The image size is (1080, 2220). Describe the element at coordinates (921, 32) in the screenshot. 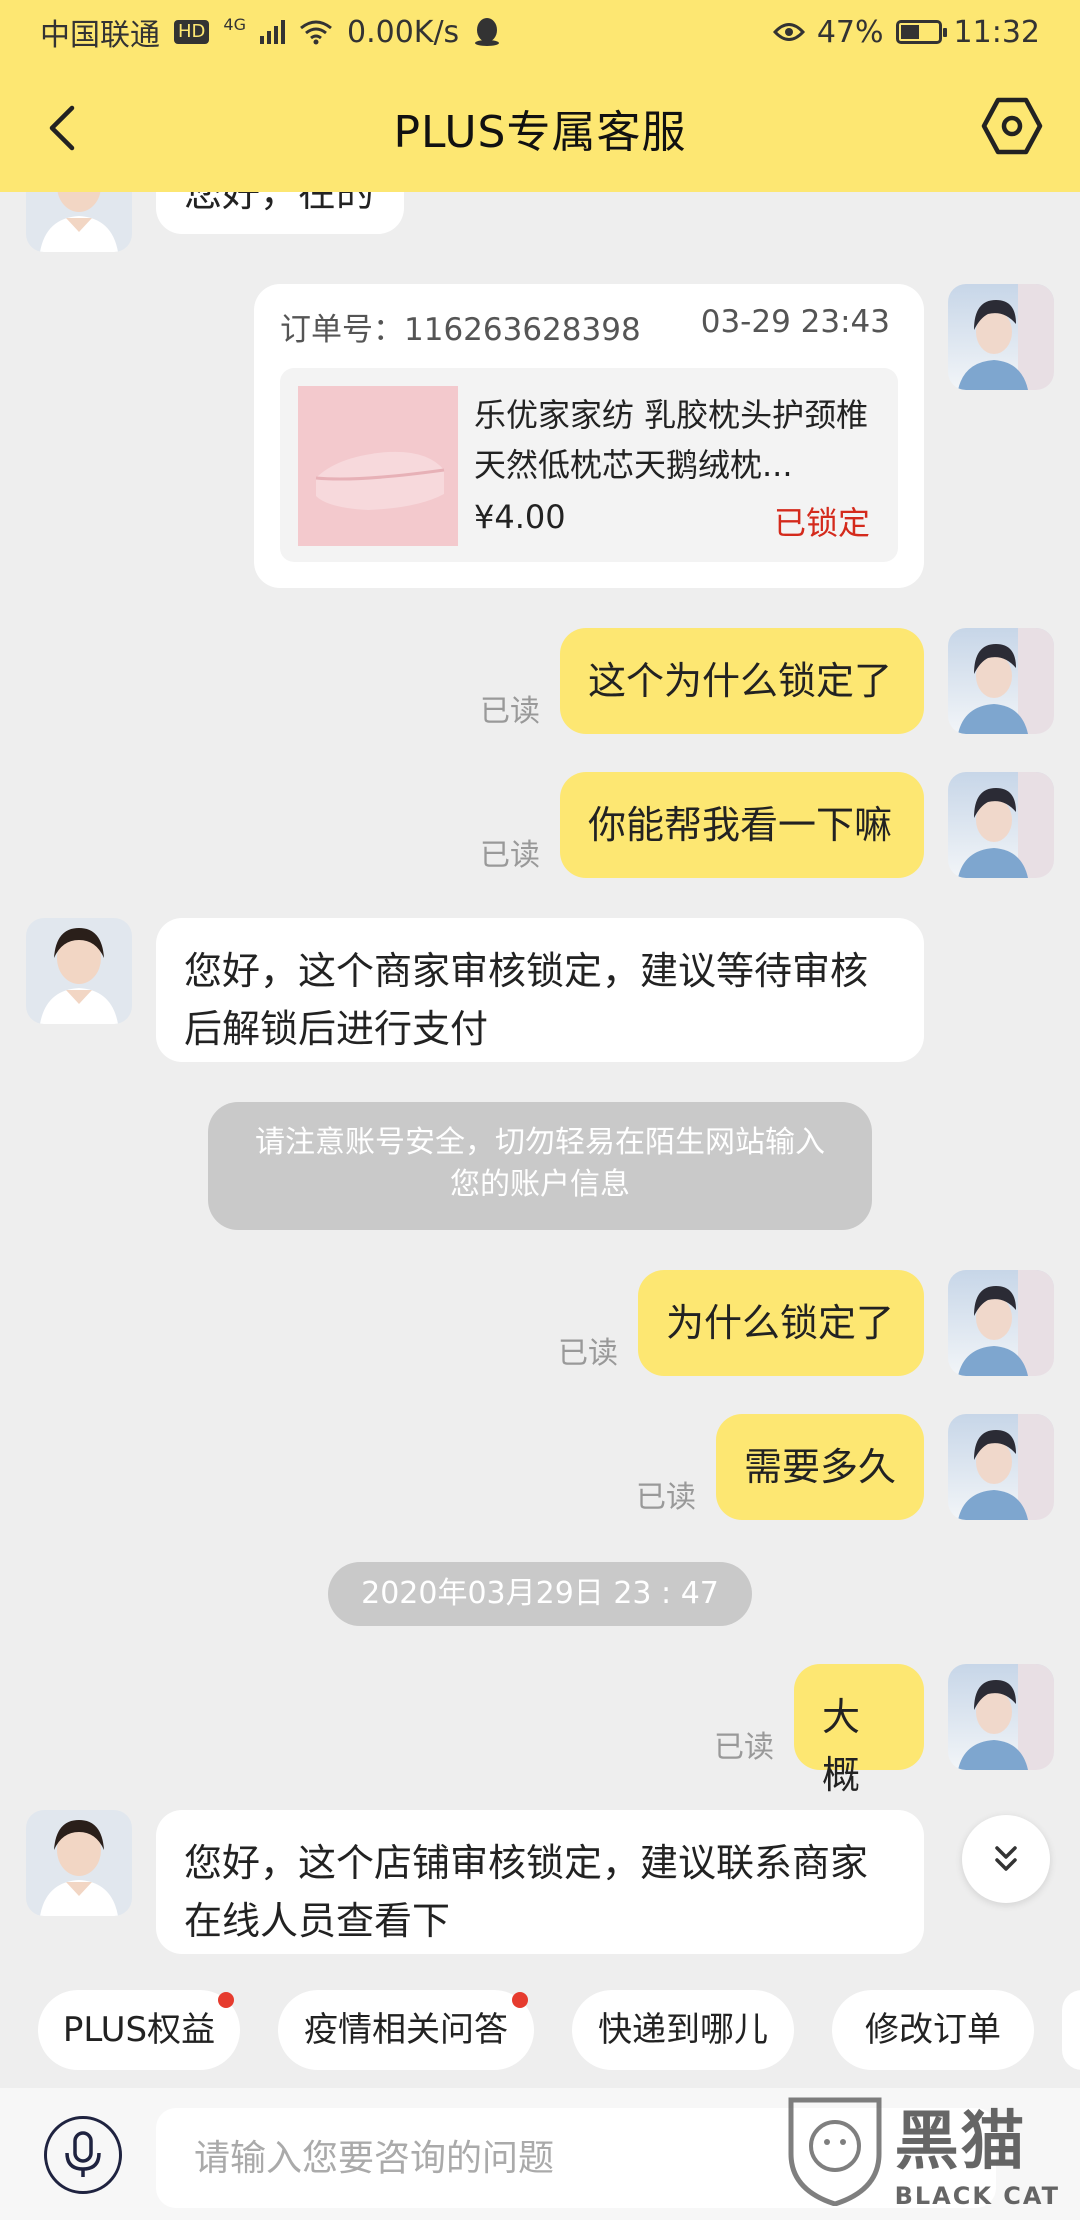

I see `battery-icon` at that location.